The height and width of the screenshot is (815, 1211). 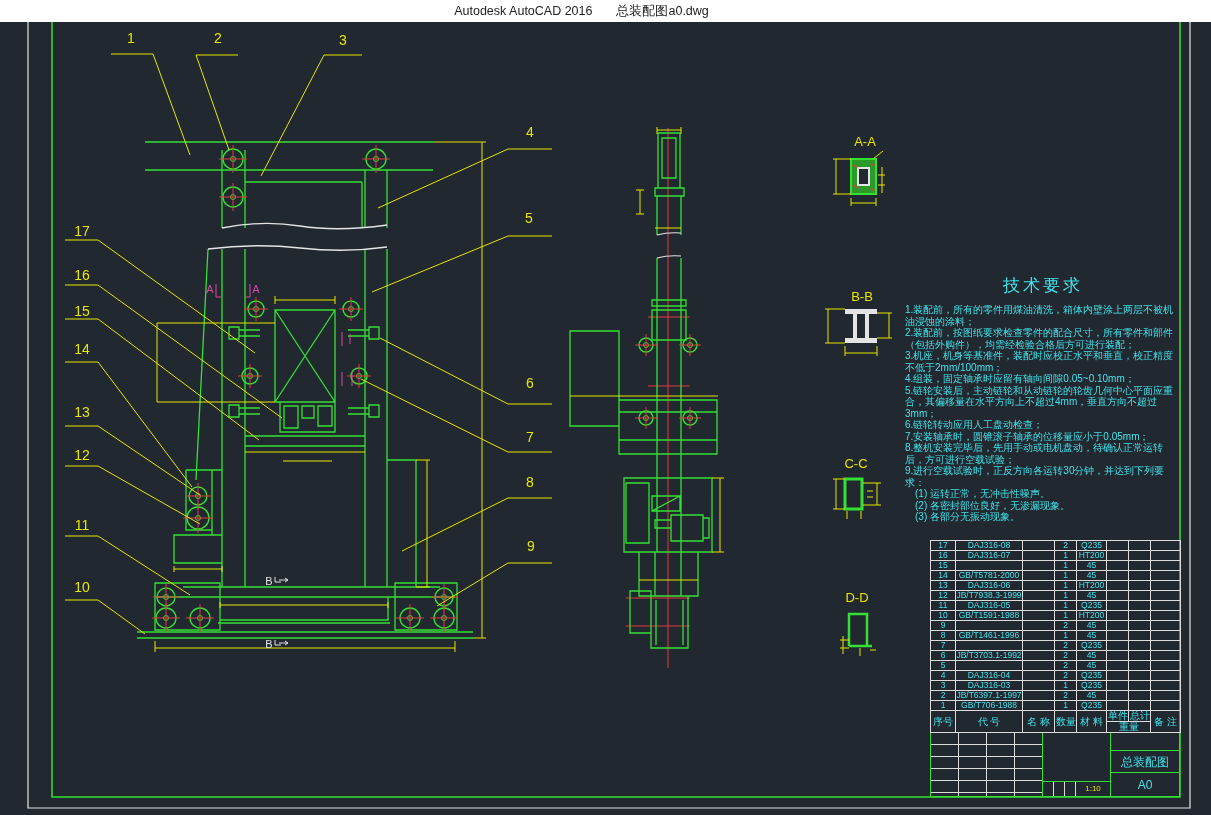 I want to click on requirement-item: 9.进行空载试验时，正反方向各运转30分钟，并达到下列要求：, so click(x=1035, y=476).